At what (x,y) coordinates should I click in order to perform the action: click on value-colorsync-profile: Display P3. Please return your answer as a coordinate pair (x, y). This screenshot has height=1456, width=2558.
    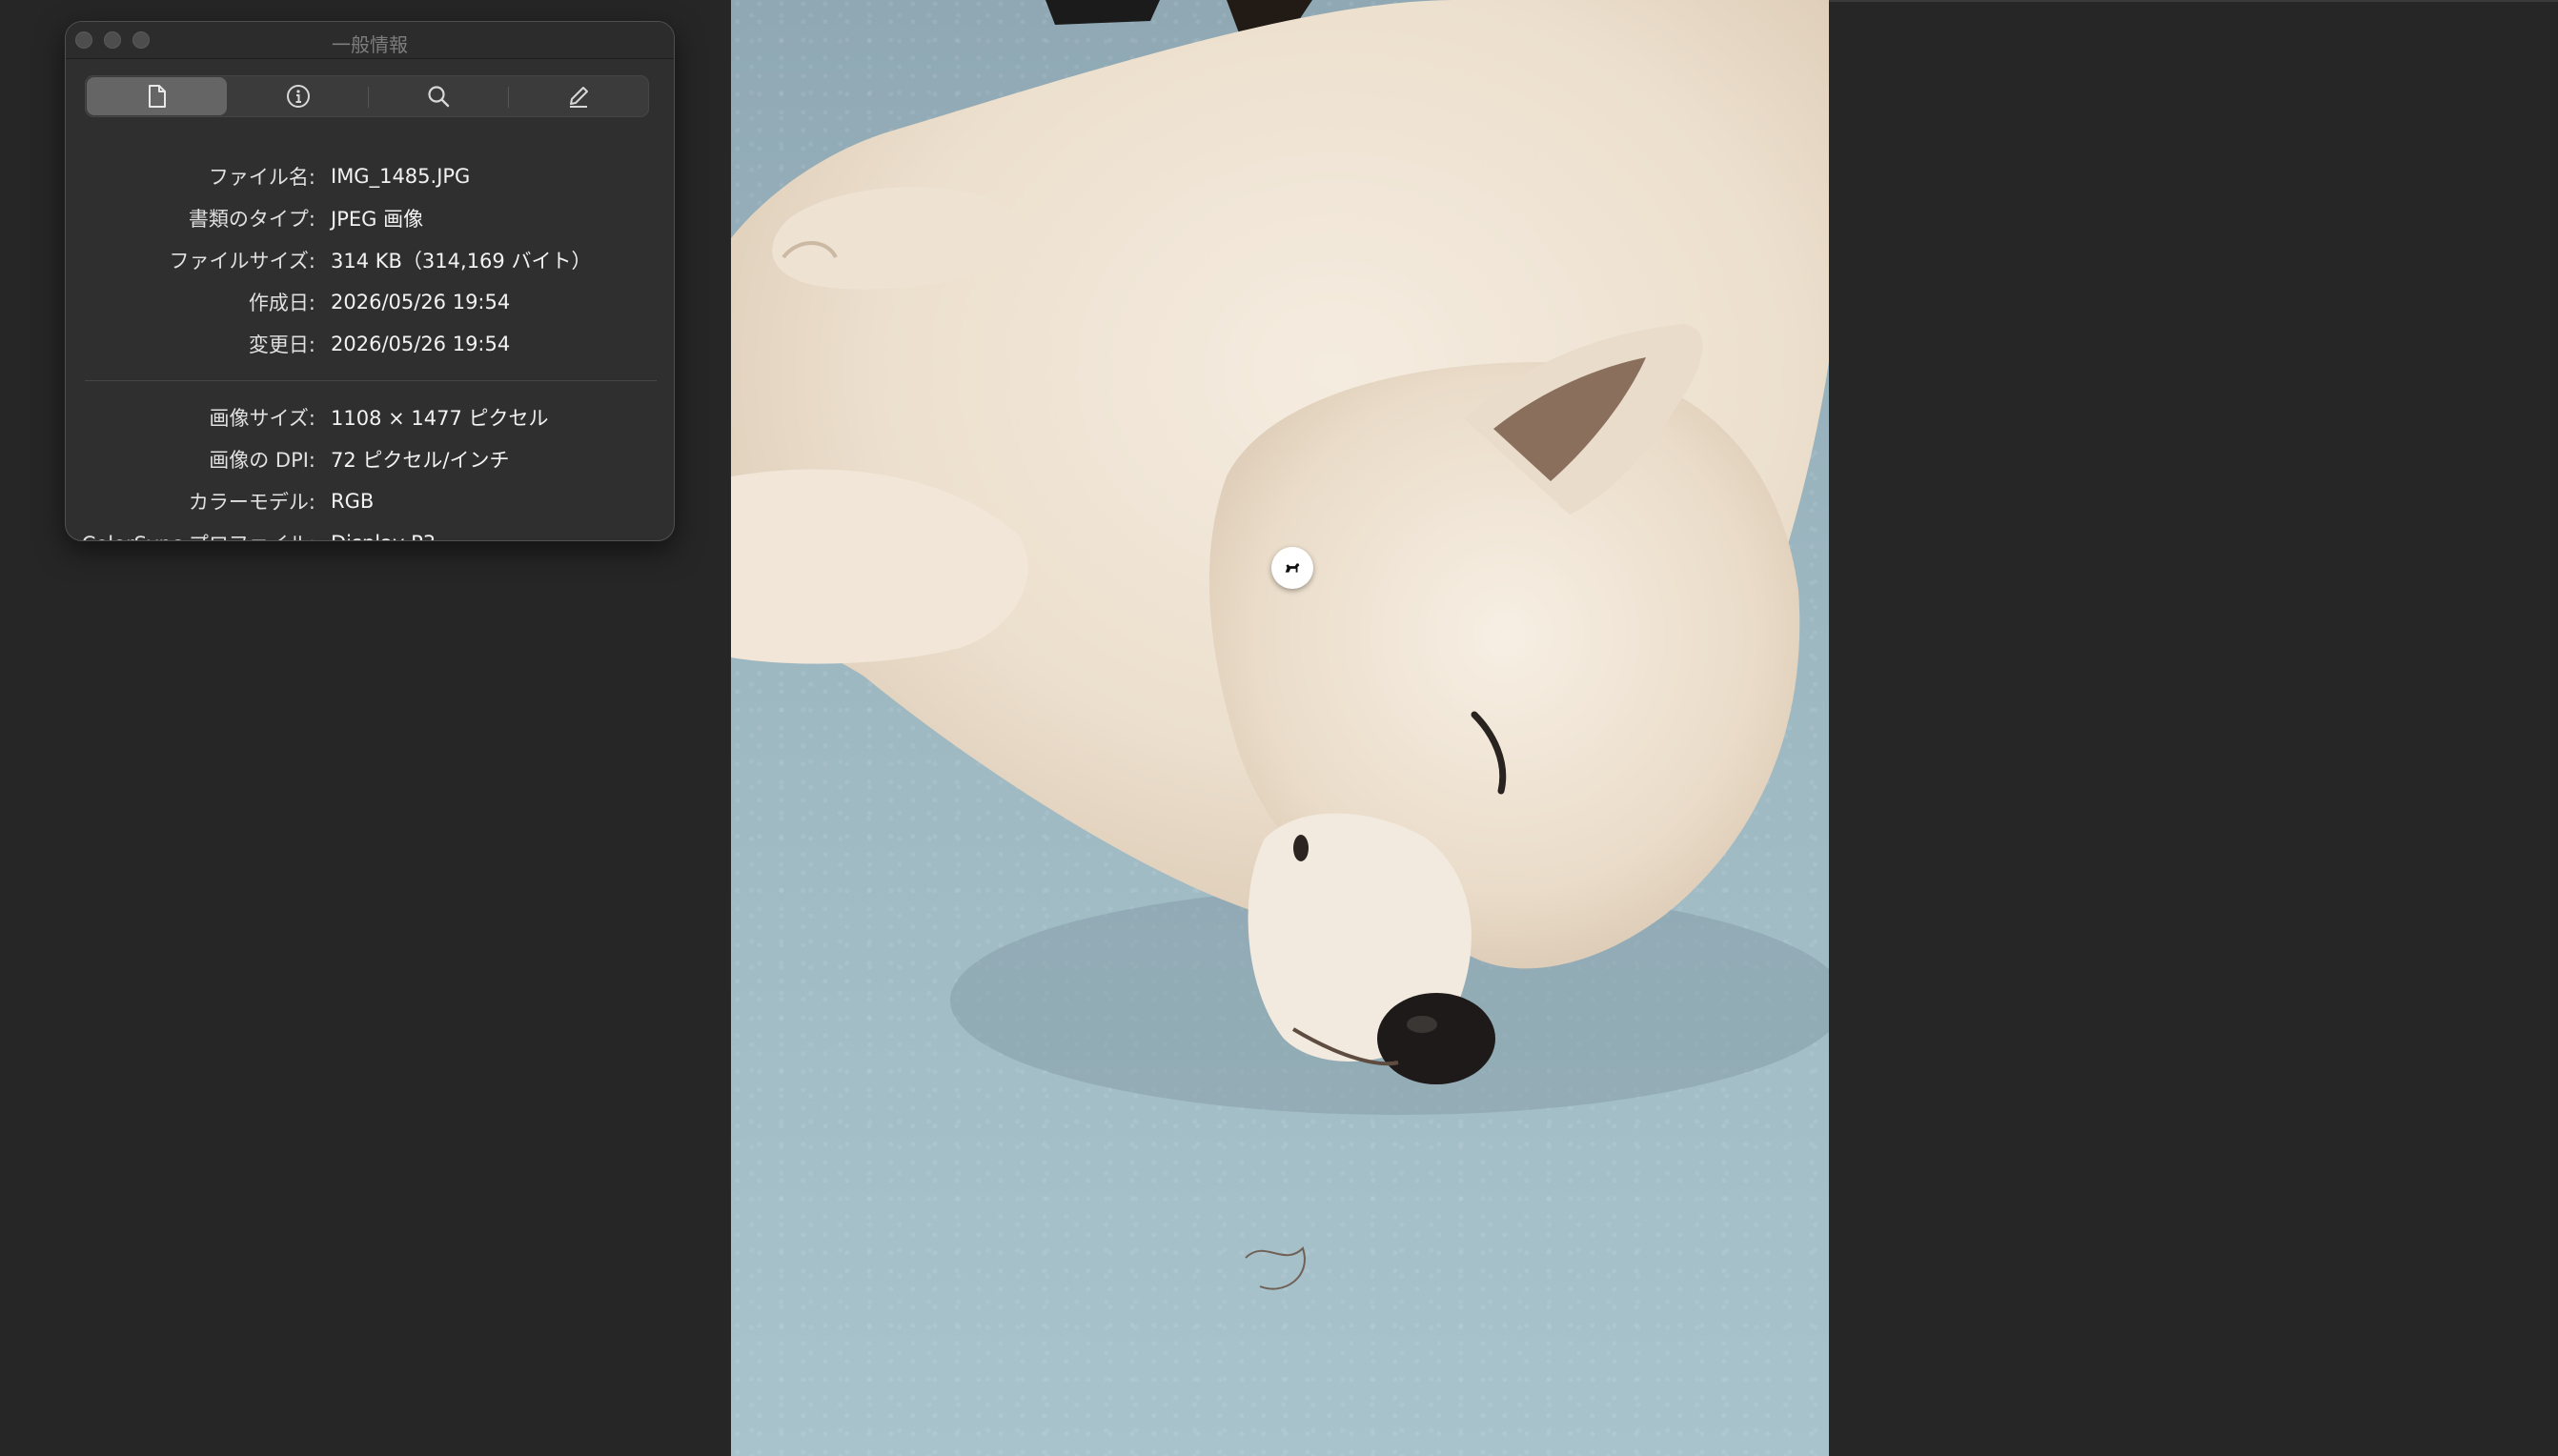
    Looking at the image, I should click on (383, 536).